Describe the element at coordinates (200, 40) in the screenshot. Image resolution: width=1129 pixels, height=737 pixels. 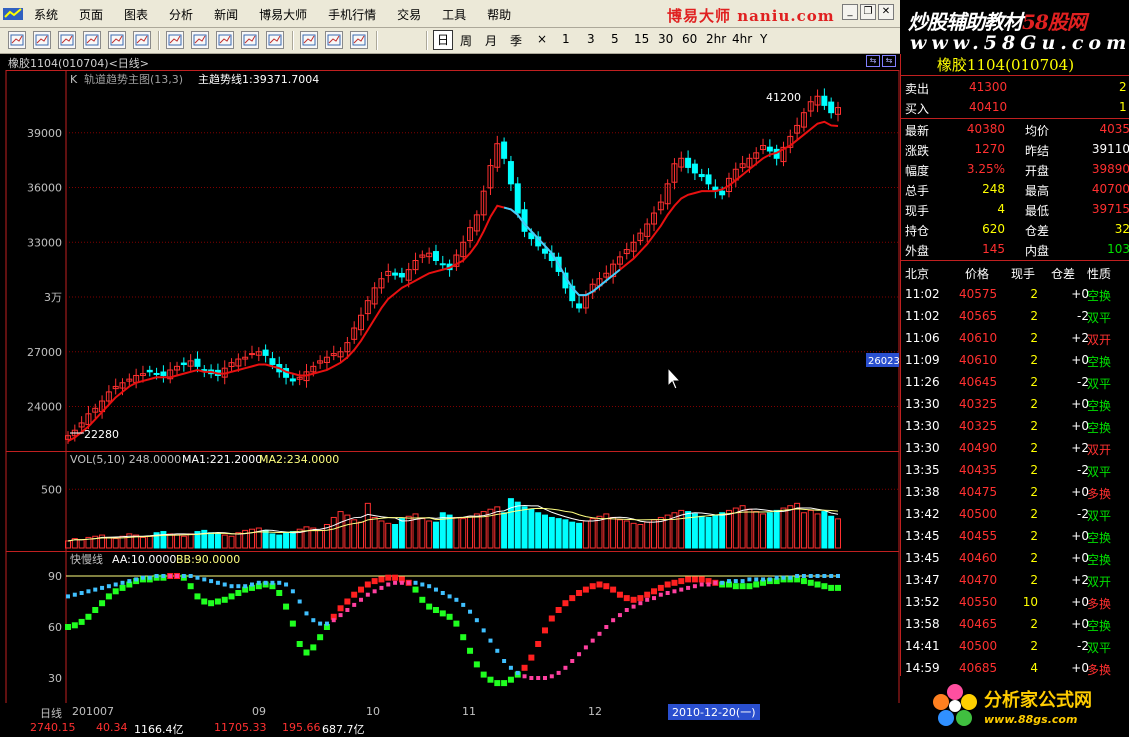
I see `zoom-in-icon` at that location.